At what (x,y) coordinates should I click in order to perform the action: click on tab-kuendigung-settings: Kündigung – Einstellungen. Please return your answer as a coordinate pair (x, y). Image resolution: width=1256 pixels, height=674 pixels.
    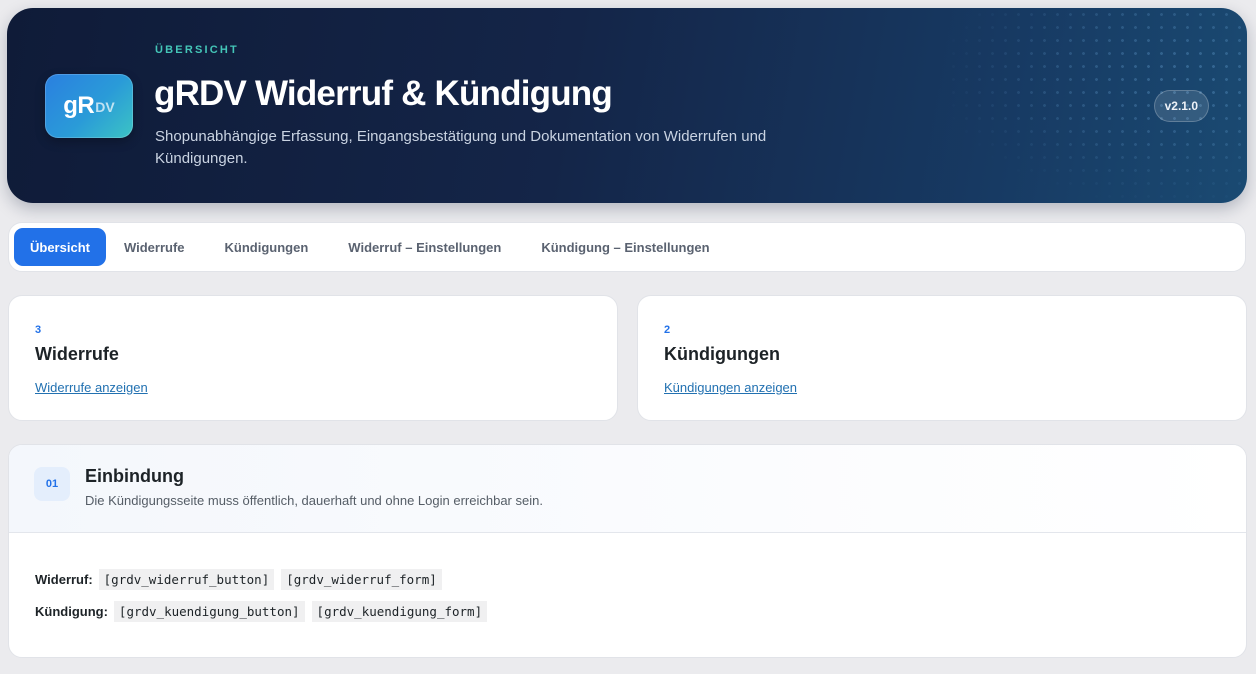
    Looking at the image, I should click on (625, 247).